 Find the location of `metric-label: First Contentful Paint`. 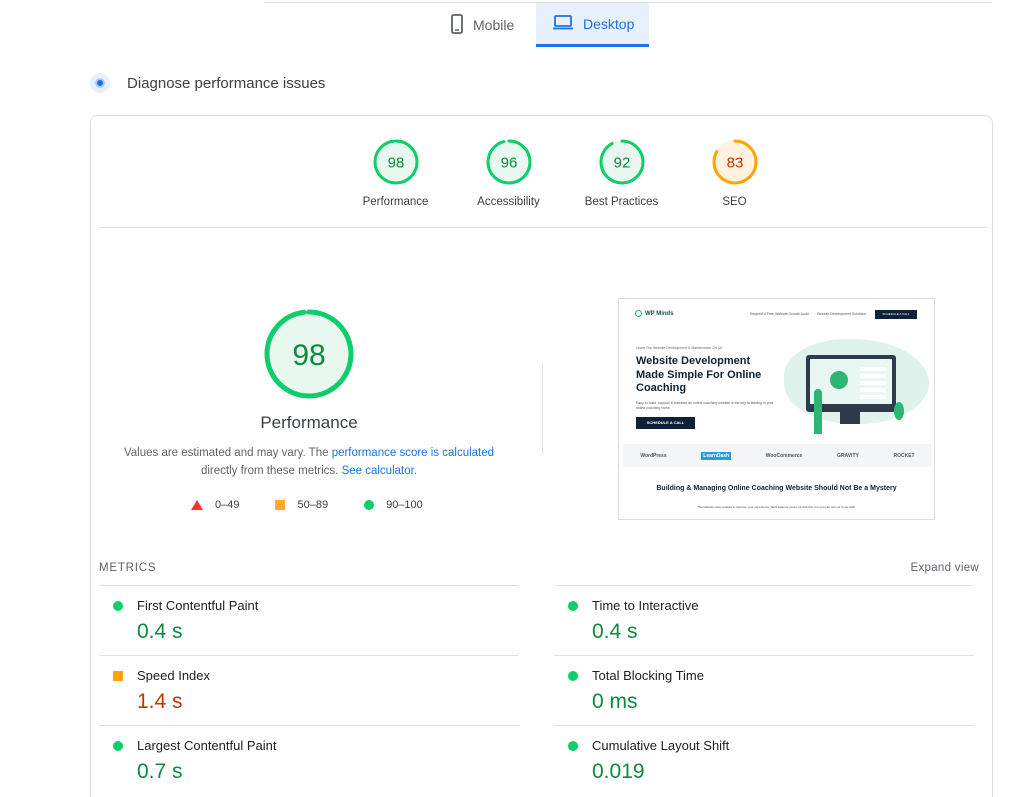

metric-label: First Contentful Paint is located at coordinates (198, 605).